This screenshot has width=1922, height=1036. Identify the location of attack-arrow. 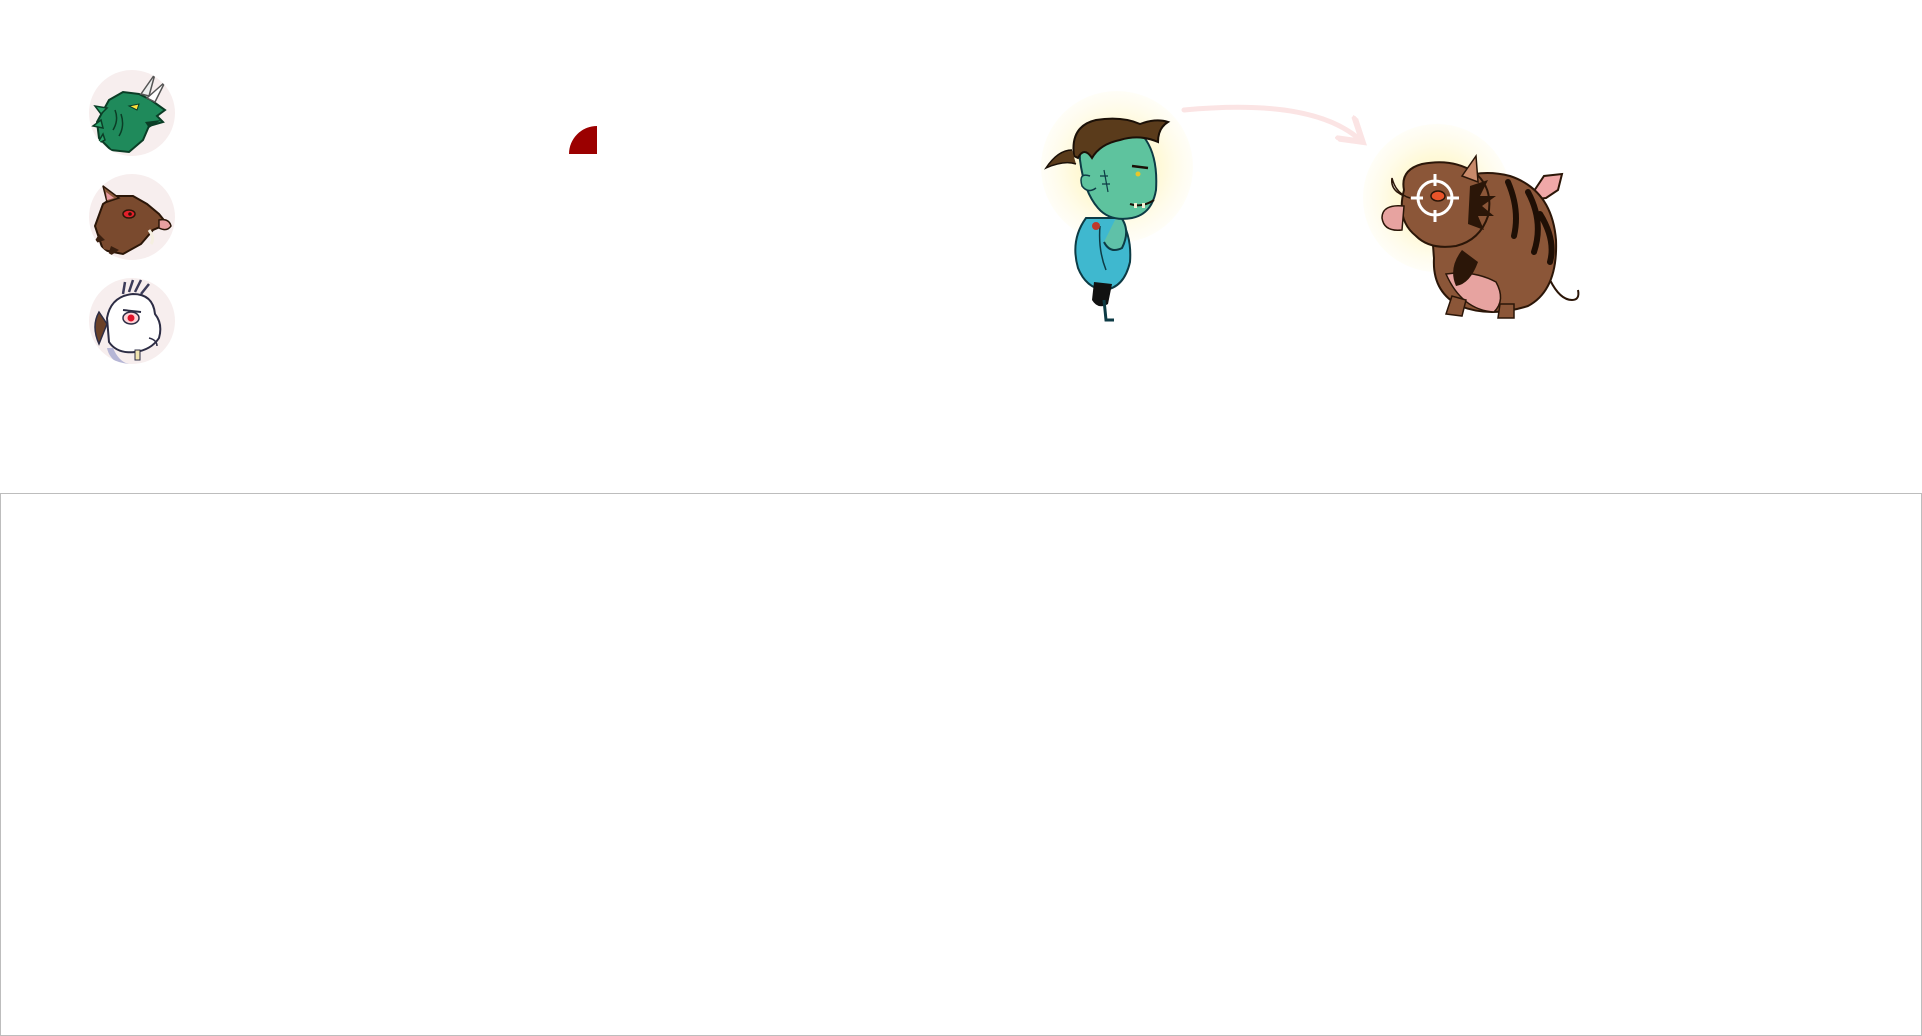
(1269, 121).